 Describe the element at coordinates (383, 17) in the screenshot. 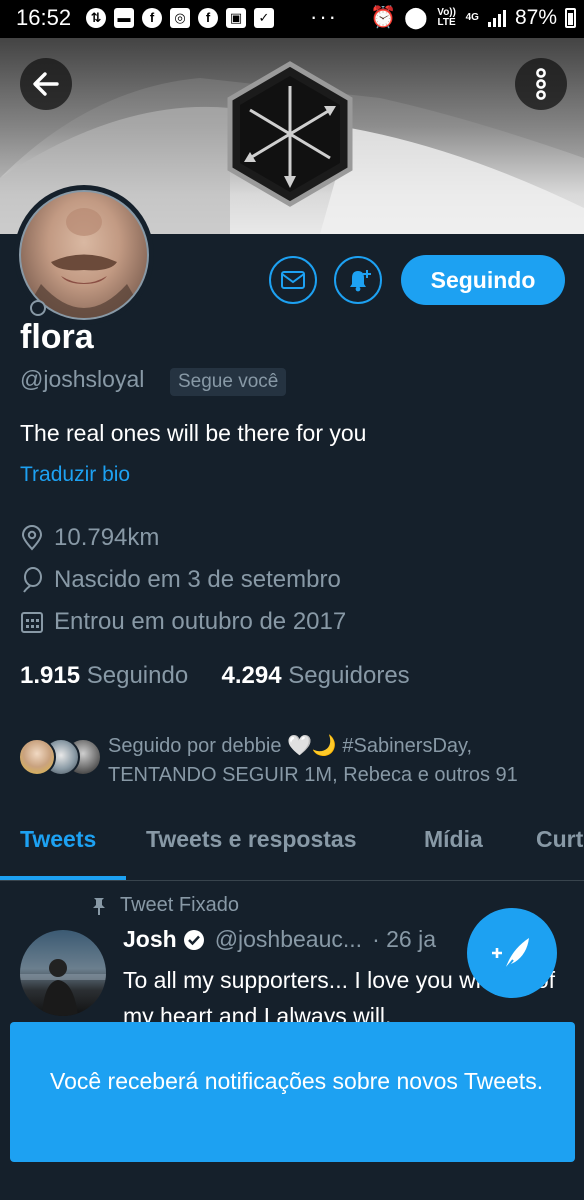

I see `alarm-icon: ⏰` at that location.